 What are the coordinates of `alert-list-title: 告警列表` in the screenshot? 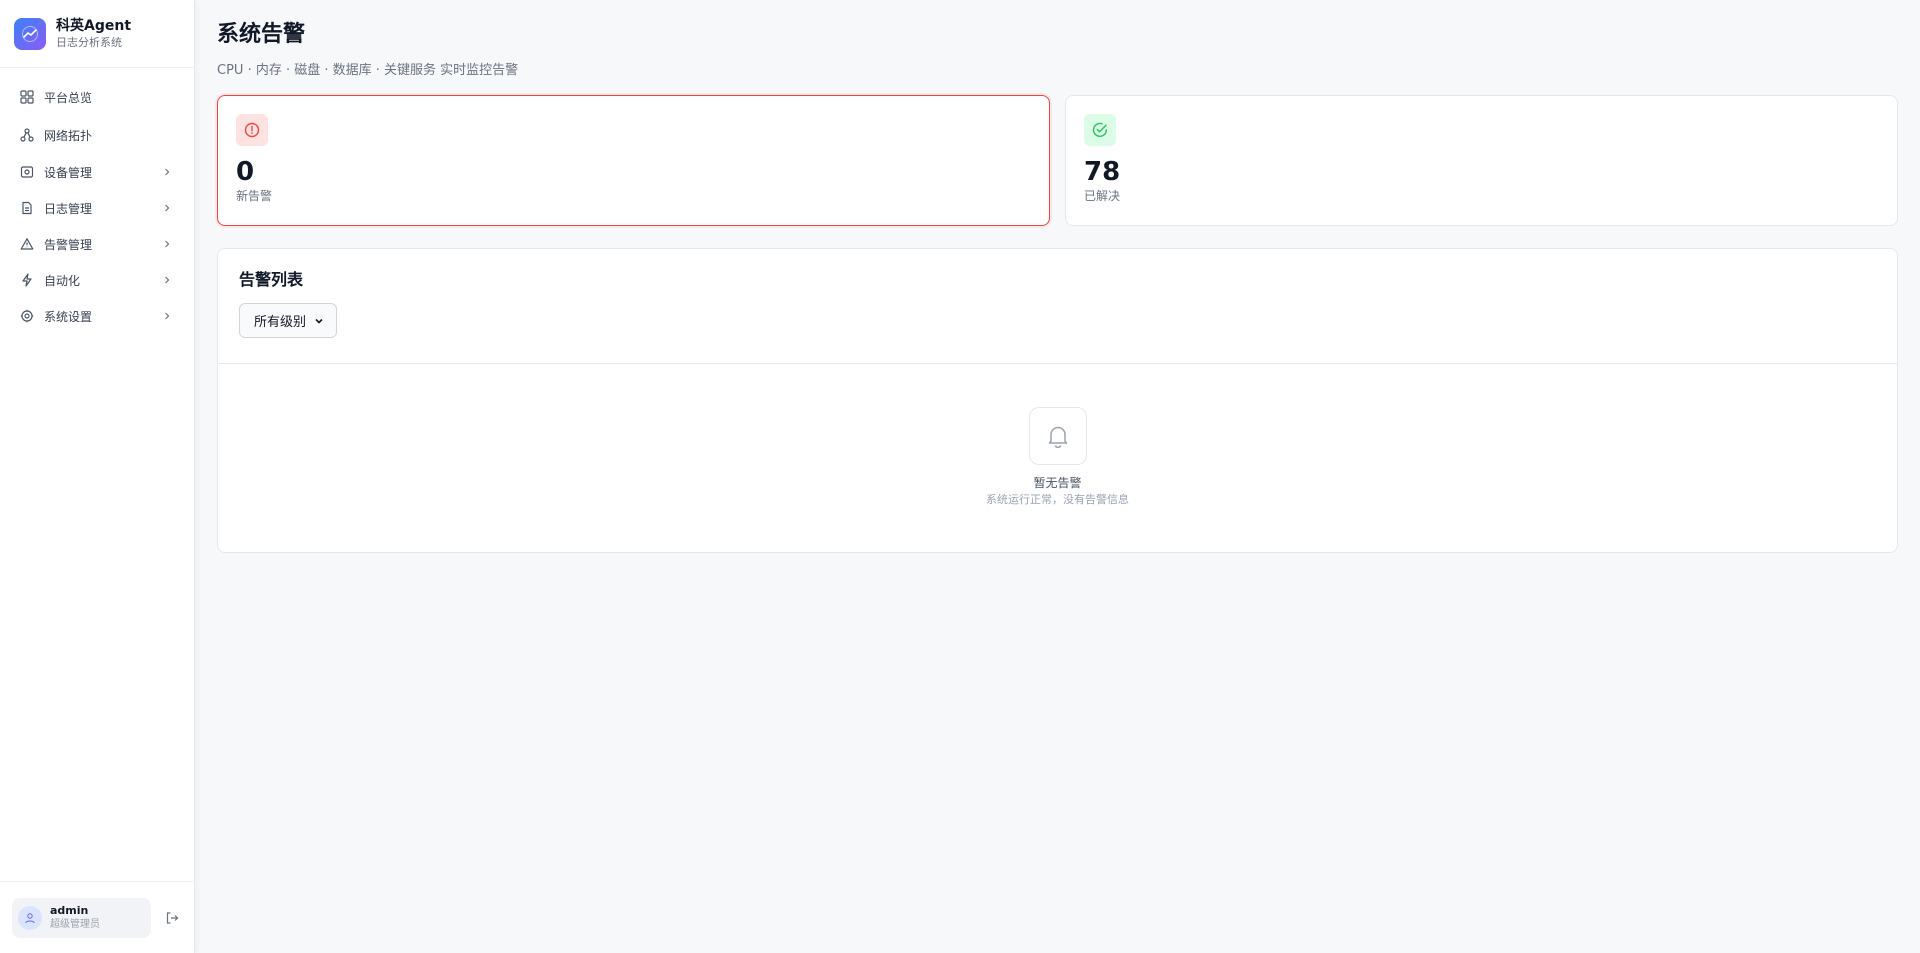 It's located at (271, 279).